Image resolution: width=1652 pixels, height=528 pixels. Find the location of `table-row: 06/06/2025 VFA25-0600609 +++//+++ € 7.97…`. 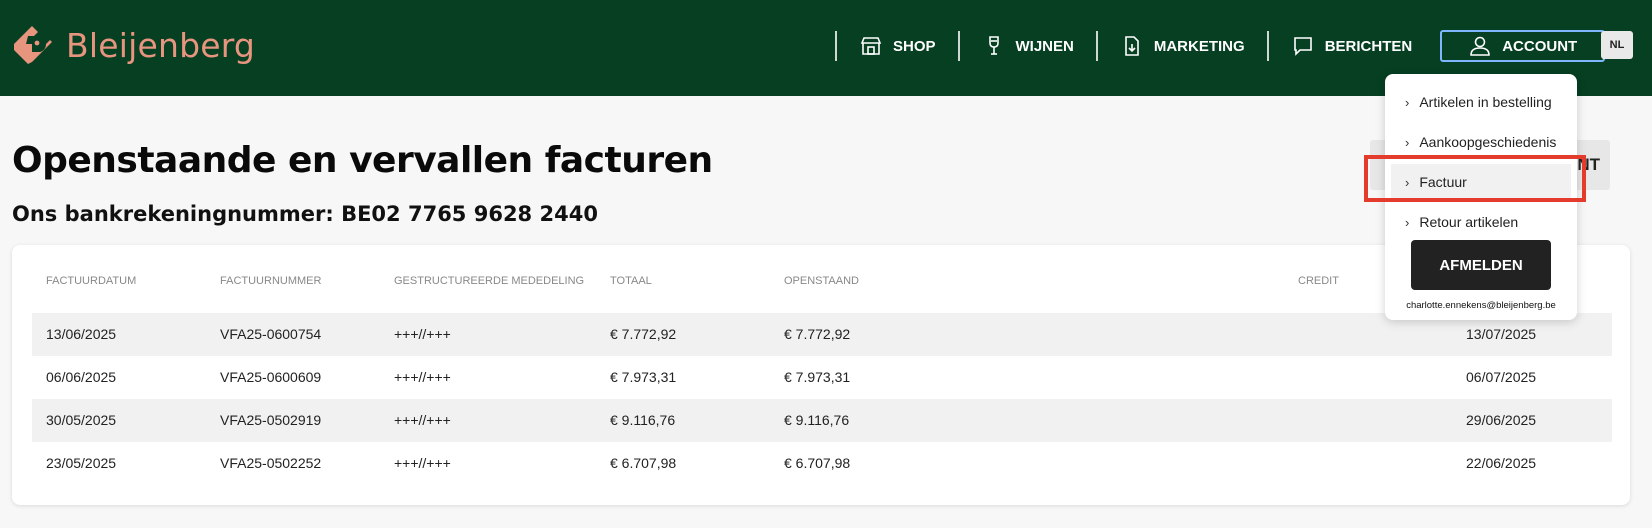

table-row: 06/06/2025 VFA25-0600609 +++//+++ € 7.97… is located at coordinates (822, 377).